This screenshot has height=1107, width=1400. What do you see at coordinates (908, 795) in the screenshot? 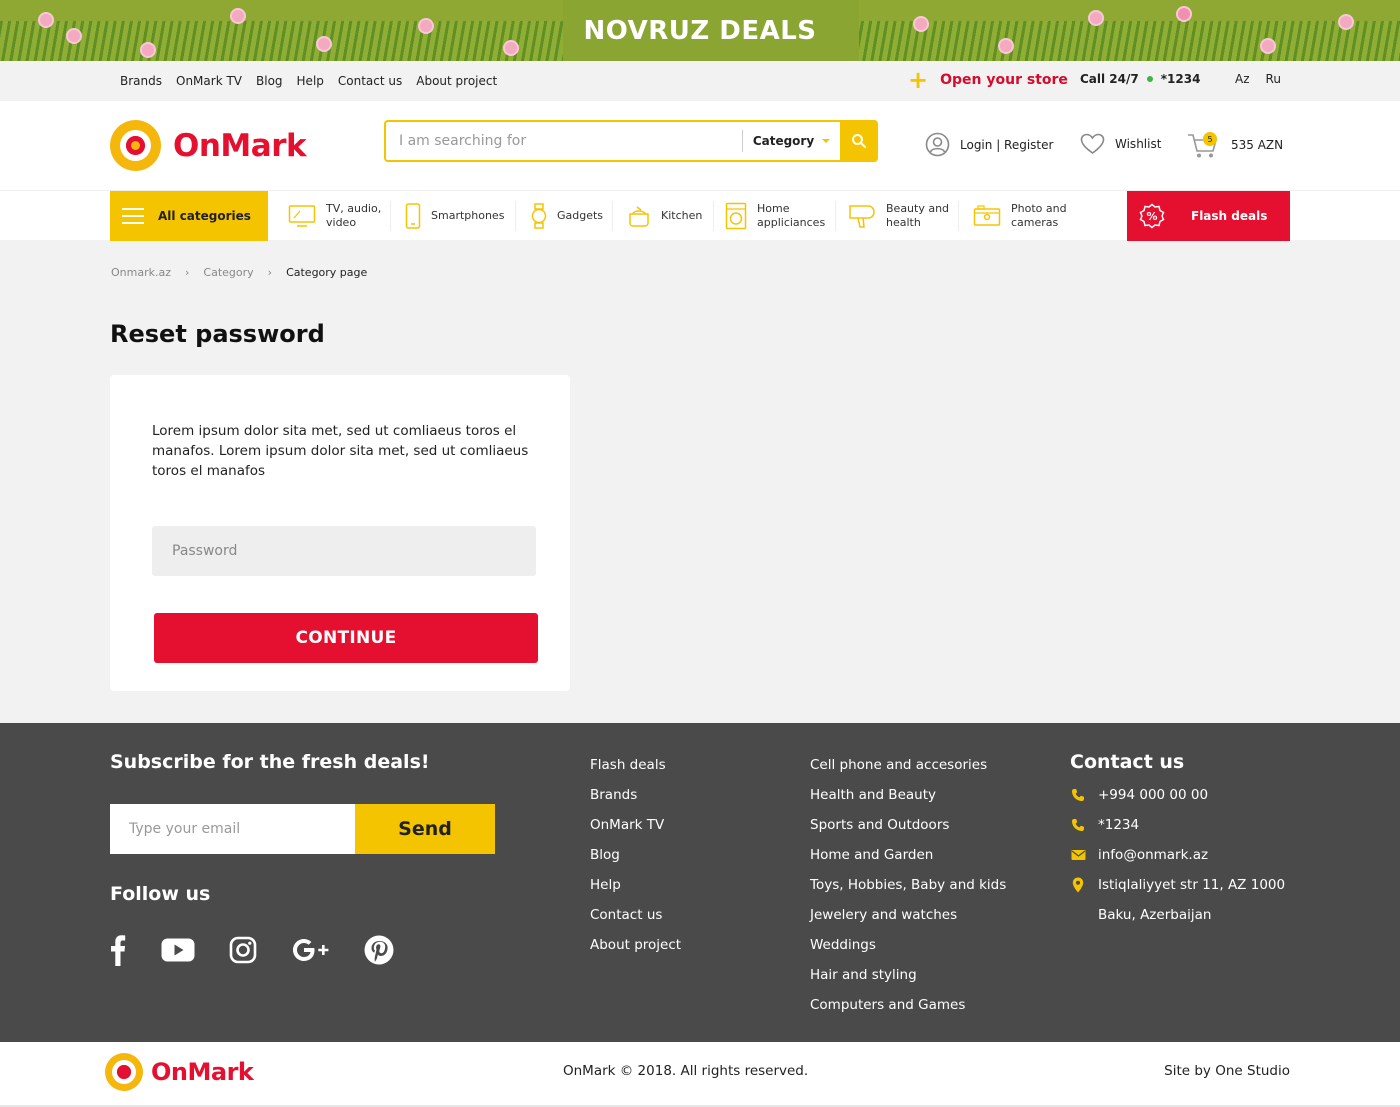
I see `footer-category-link: Health and Beauty` at bounding box center [908, 795].